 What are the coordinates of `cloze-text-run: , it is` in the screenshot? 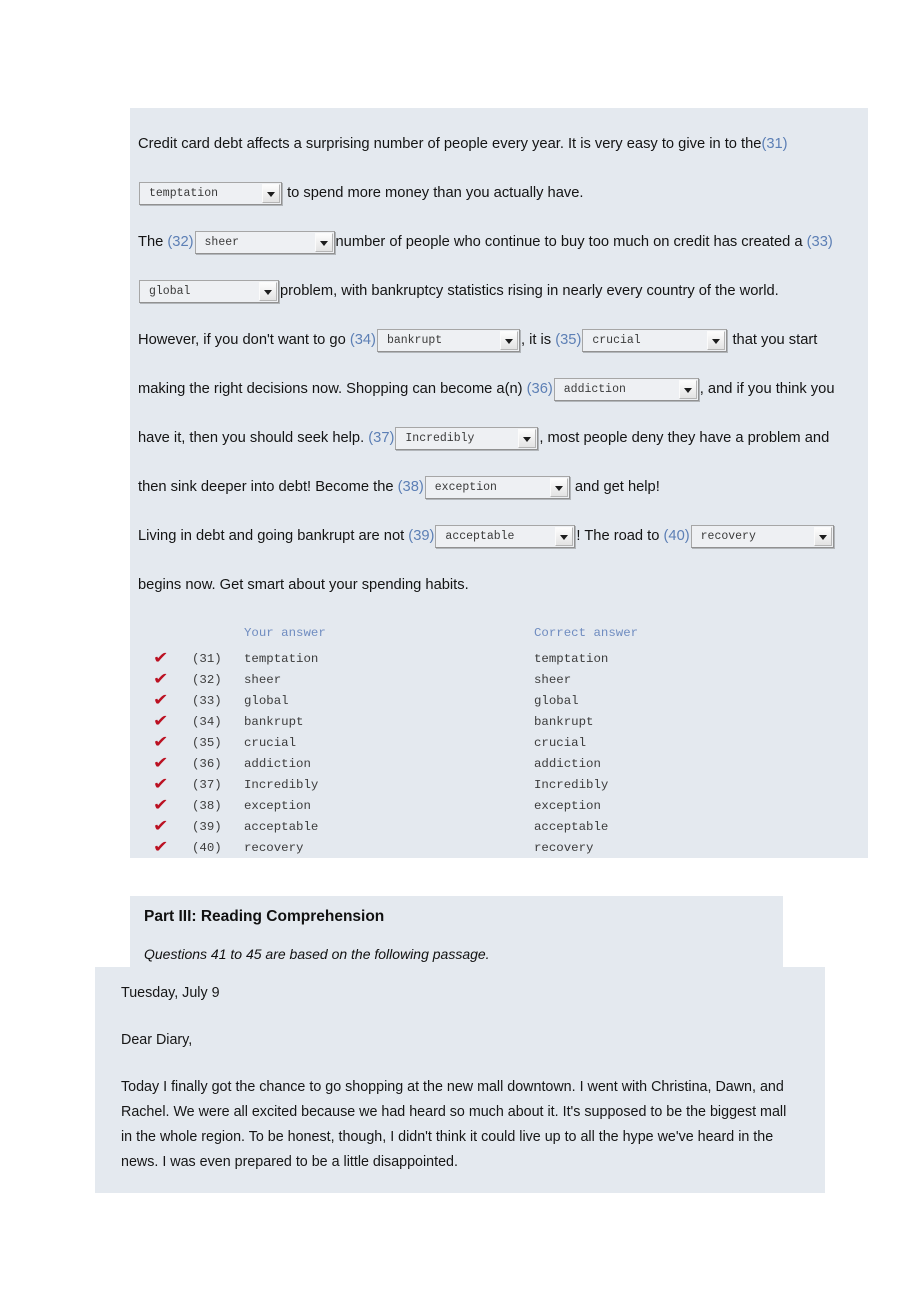 It's located at (538, 340).